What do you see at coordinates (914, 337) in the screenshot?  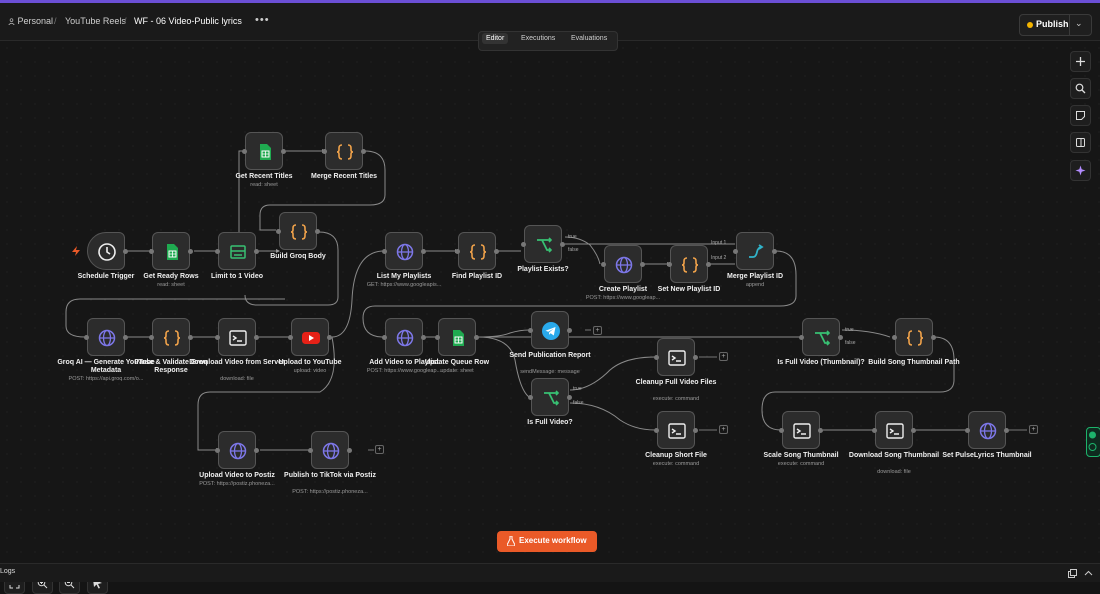 I see `node-thumb-path` at bounding box center [914, 337].